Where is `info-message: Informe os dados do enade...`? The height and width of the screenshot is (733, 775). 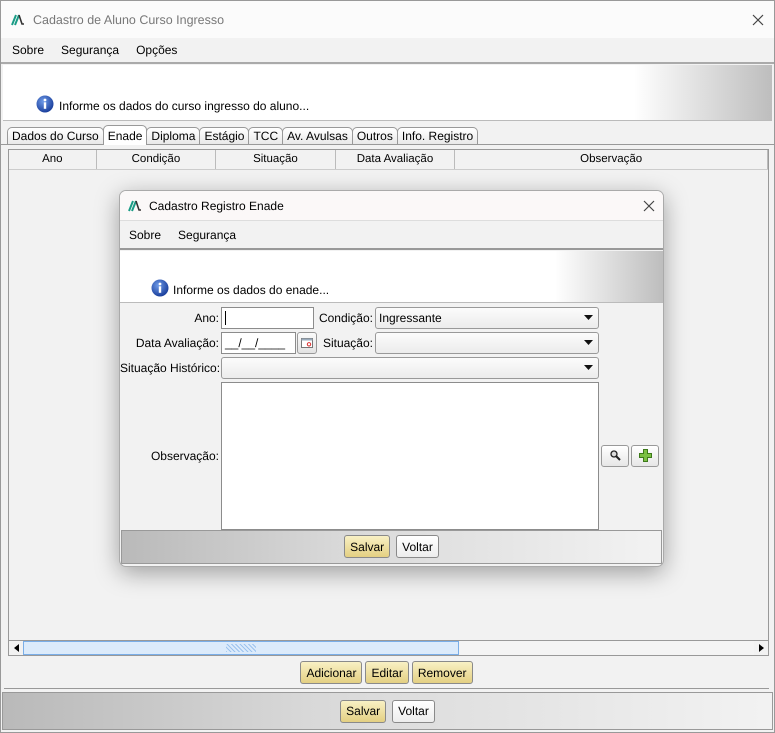
info-message: Informe os dados do enade... is located at coordinates (251, 289).